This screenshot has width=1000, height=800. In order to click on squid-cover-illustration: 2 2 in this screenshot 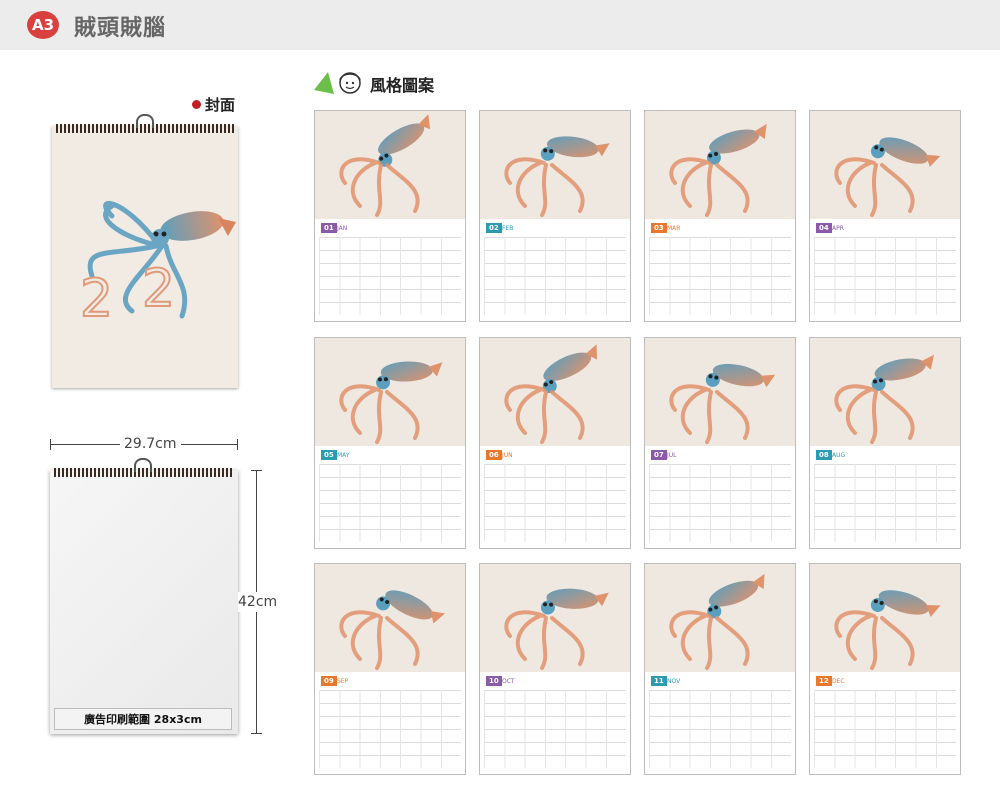, I will do `click(157, 265)`.